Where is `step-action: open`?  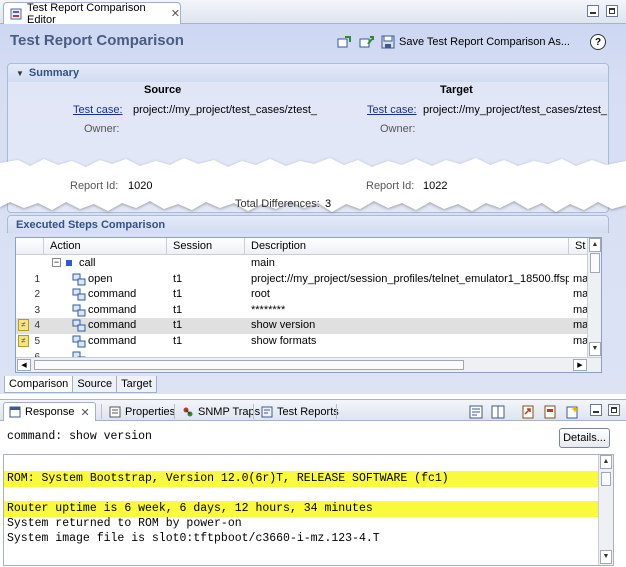
step-action: open is located at coordinates (100, 278).